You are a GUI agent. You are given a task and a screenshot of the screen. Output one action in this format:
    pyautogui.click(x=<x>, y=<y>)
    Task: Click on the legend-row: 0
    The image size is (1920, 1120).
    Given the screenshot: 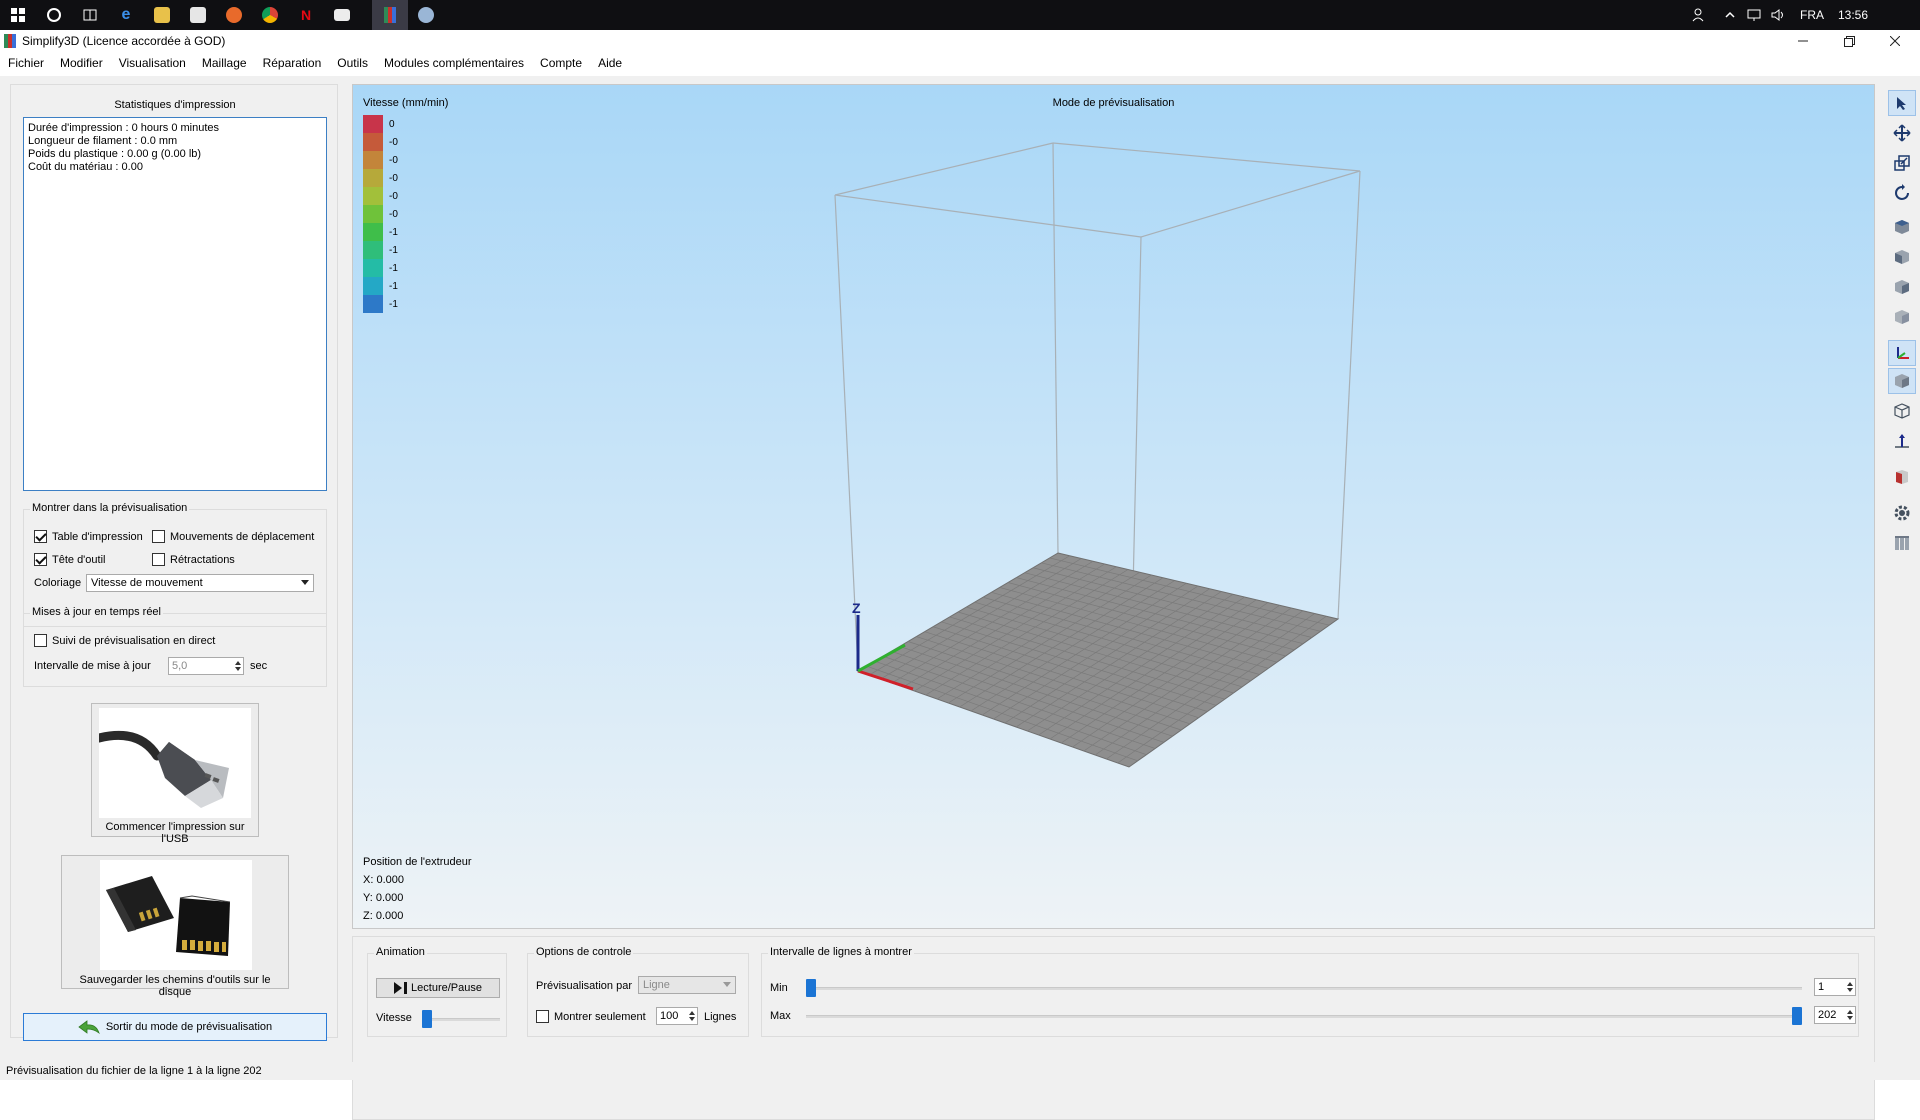 What is the action you would take?
    pyautogui.click(x=393, y=124)
    